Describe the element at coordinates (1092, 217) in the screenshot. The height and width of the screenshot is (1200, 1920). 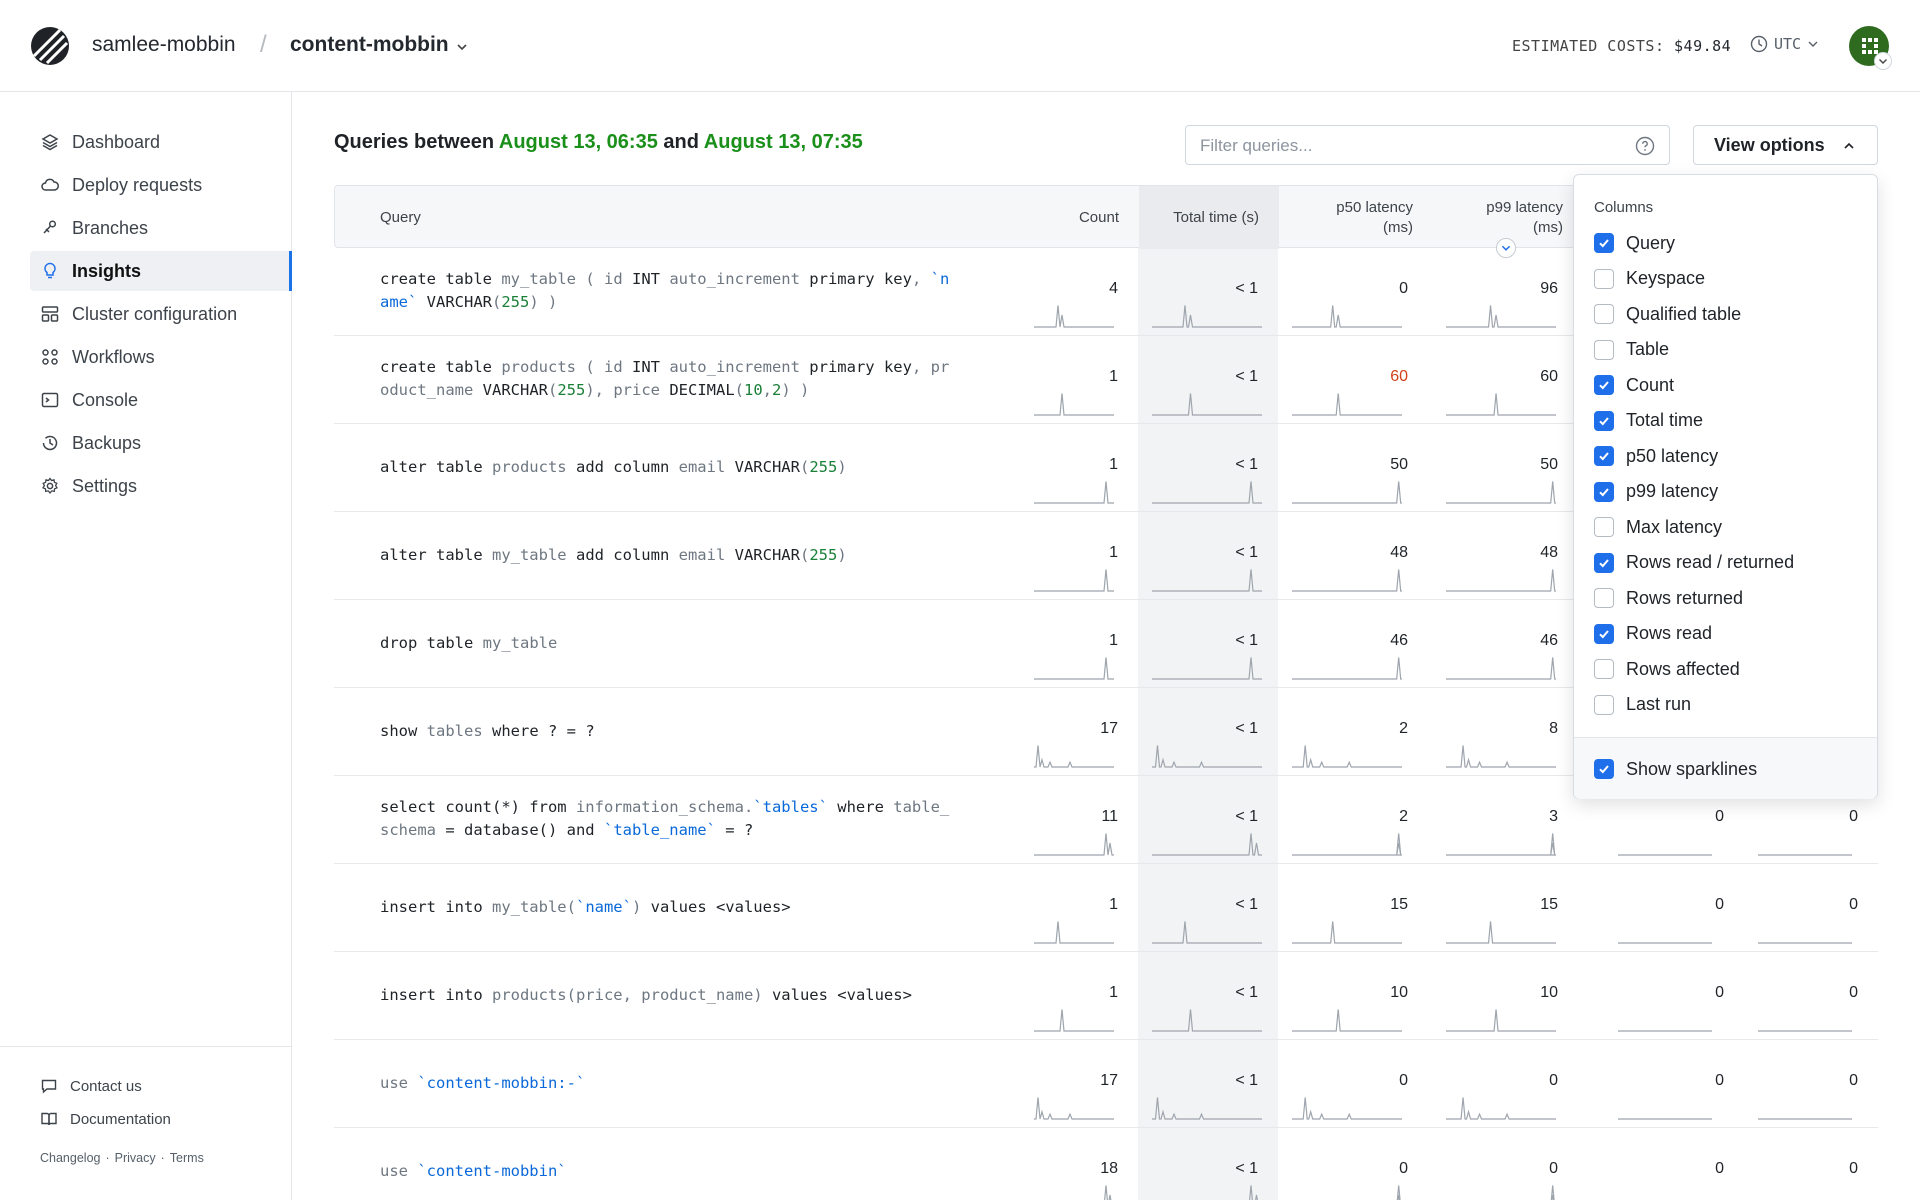
I see `header-count: Count` at that location.